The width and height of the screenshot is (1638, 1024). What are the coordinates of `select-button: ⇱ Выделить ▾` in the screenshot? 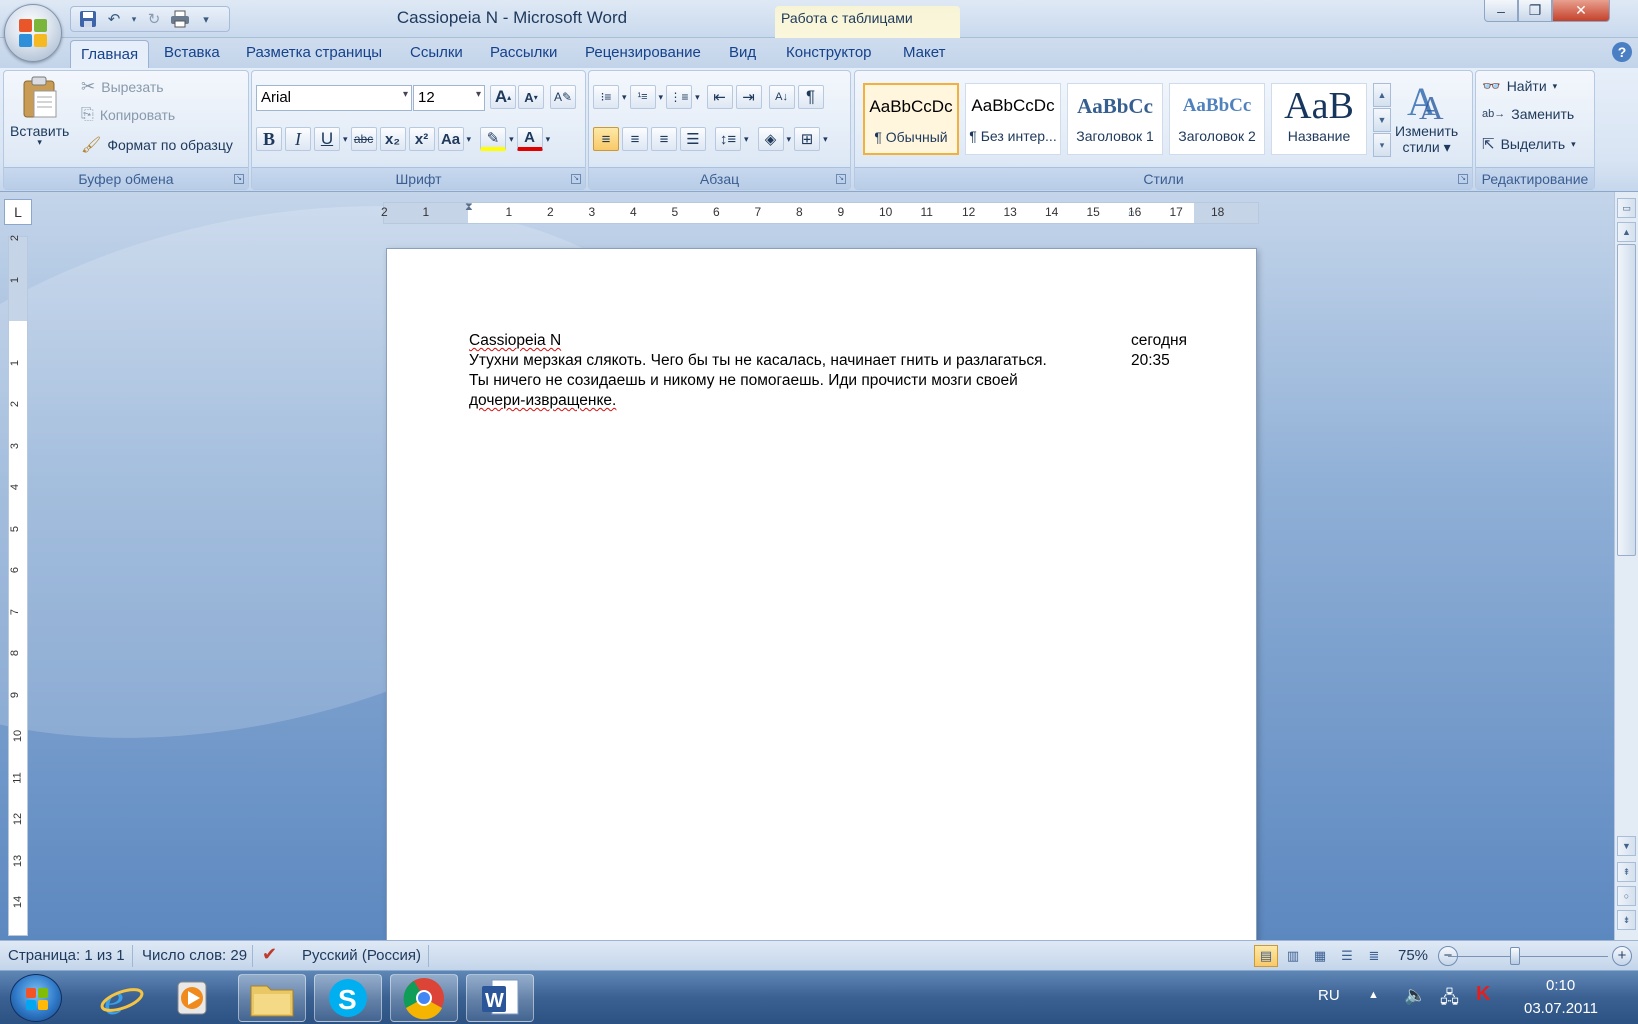 It's located at (1529, 144).